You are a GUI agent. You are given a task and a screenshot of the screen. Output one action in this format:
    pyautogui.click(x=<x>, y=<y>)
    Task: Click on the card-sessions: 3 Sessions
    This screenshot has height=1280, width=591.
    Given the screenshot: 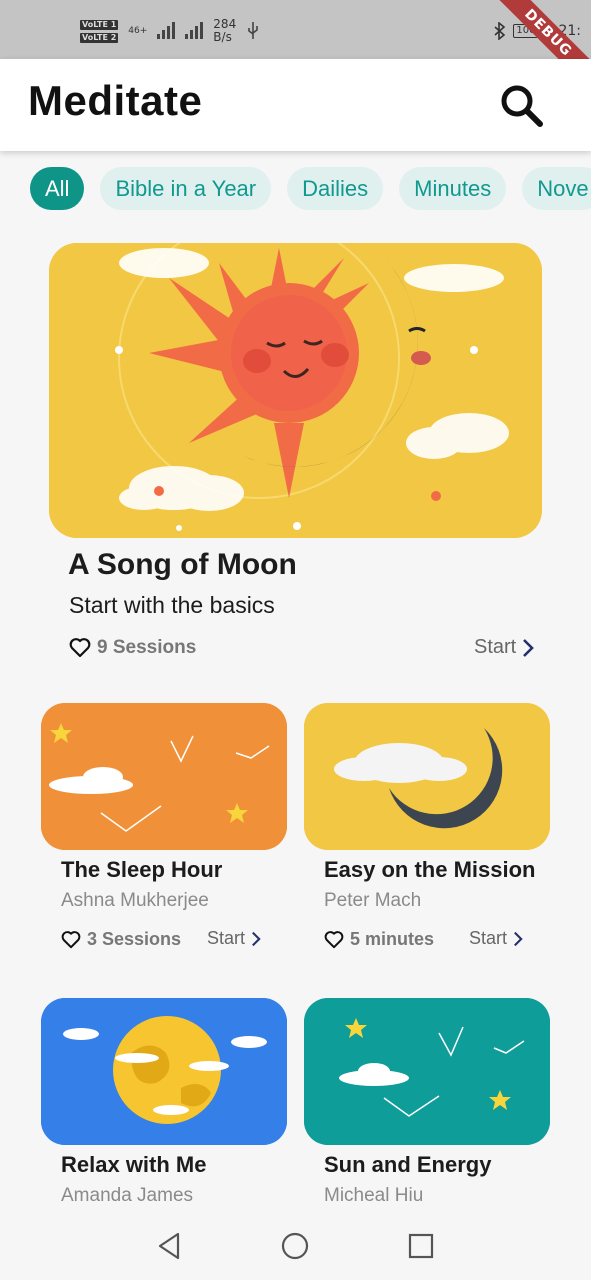 What is the action you would take?
    pyautogui.click(x=134, y=939)
    